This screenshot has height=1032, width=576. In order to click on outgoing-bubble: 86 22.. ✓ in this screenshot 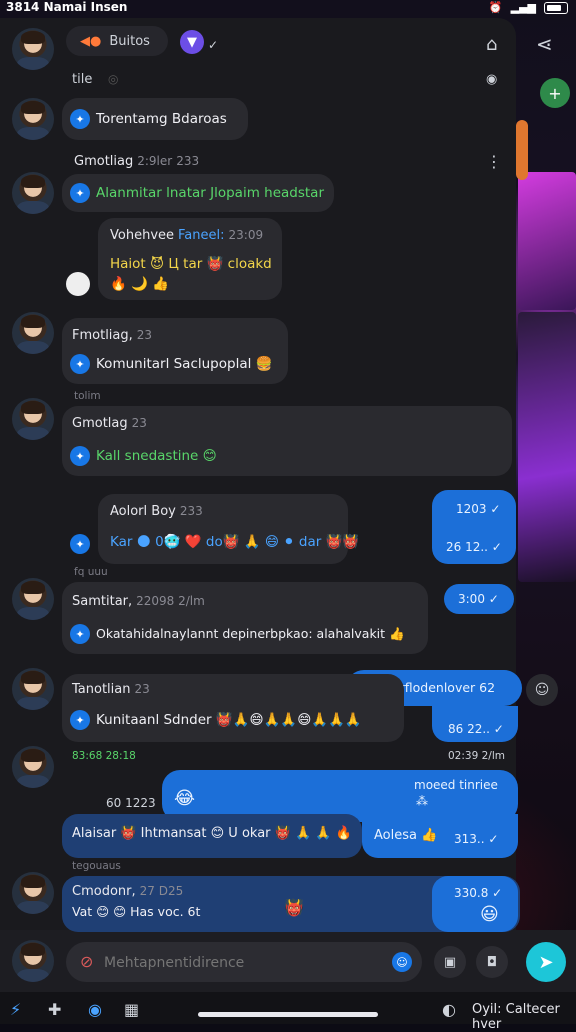, I will do `click(475, 724)`.